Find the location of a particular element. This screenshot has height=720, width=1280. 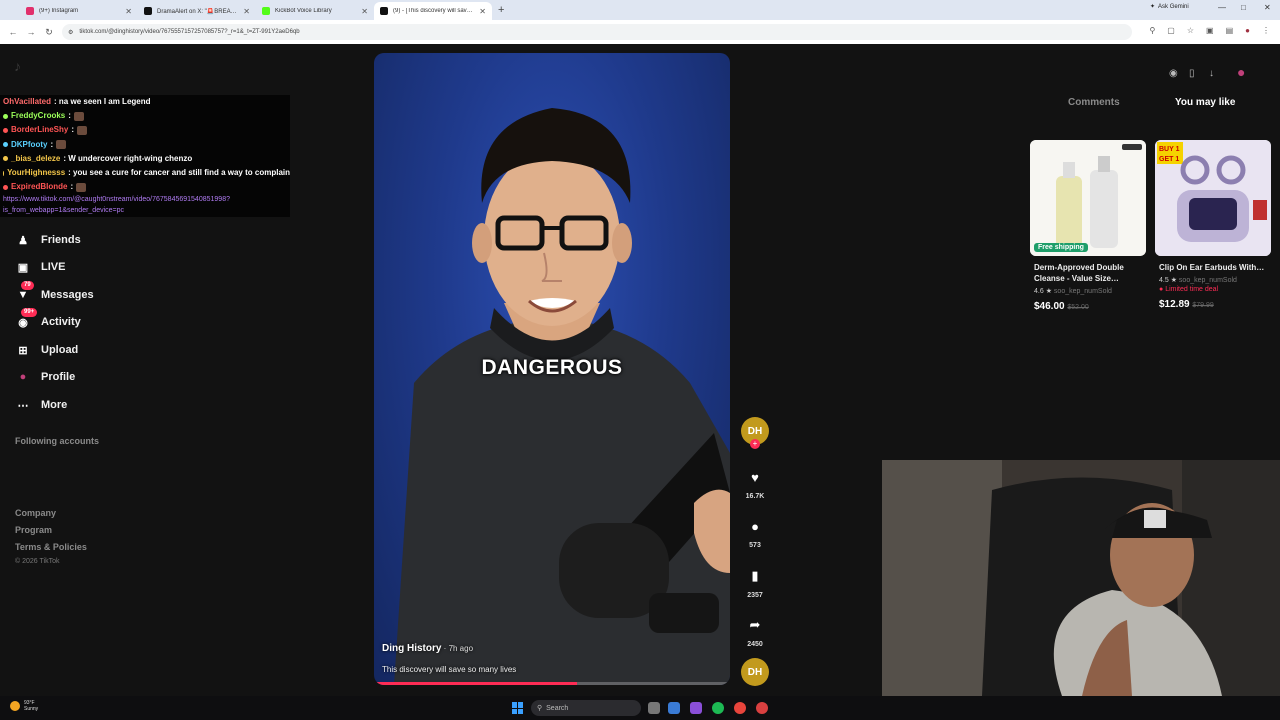

browser-tab: (9+) Instagram ✕ is located at coordinates (79, 11).